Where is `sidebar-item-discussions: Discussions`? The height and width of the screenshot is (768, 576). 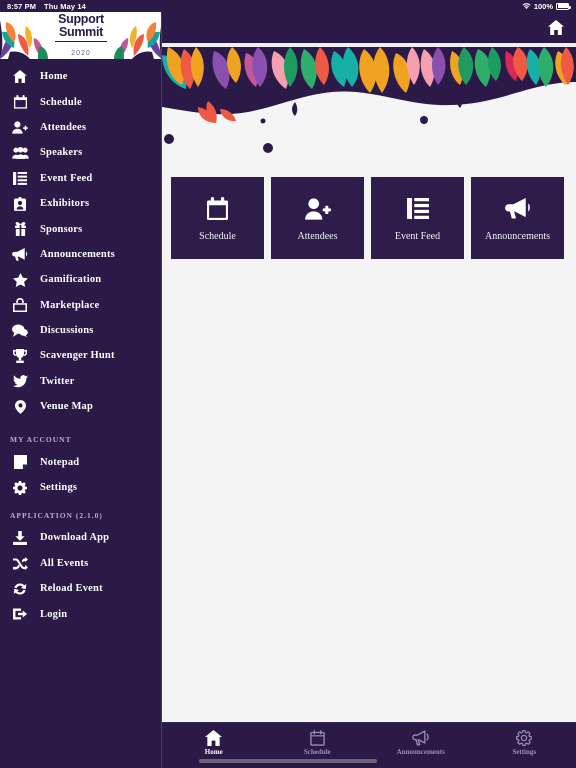 sidebar-item-discussions: Discussions is located at coordinates (80, 330).